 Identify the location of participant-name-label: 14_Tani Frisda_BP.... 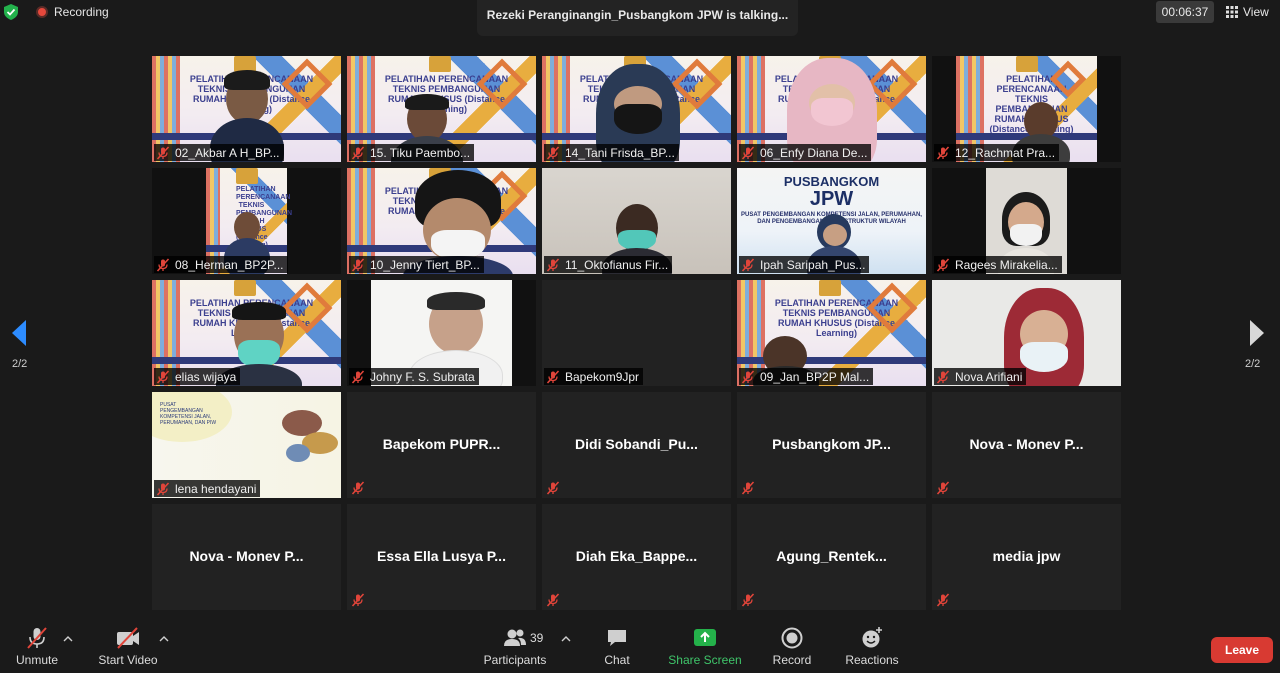
(611, 152).